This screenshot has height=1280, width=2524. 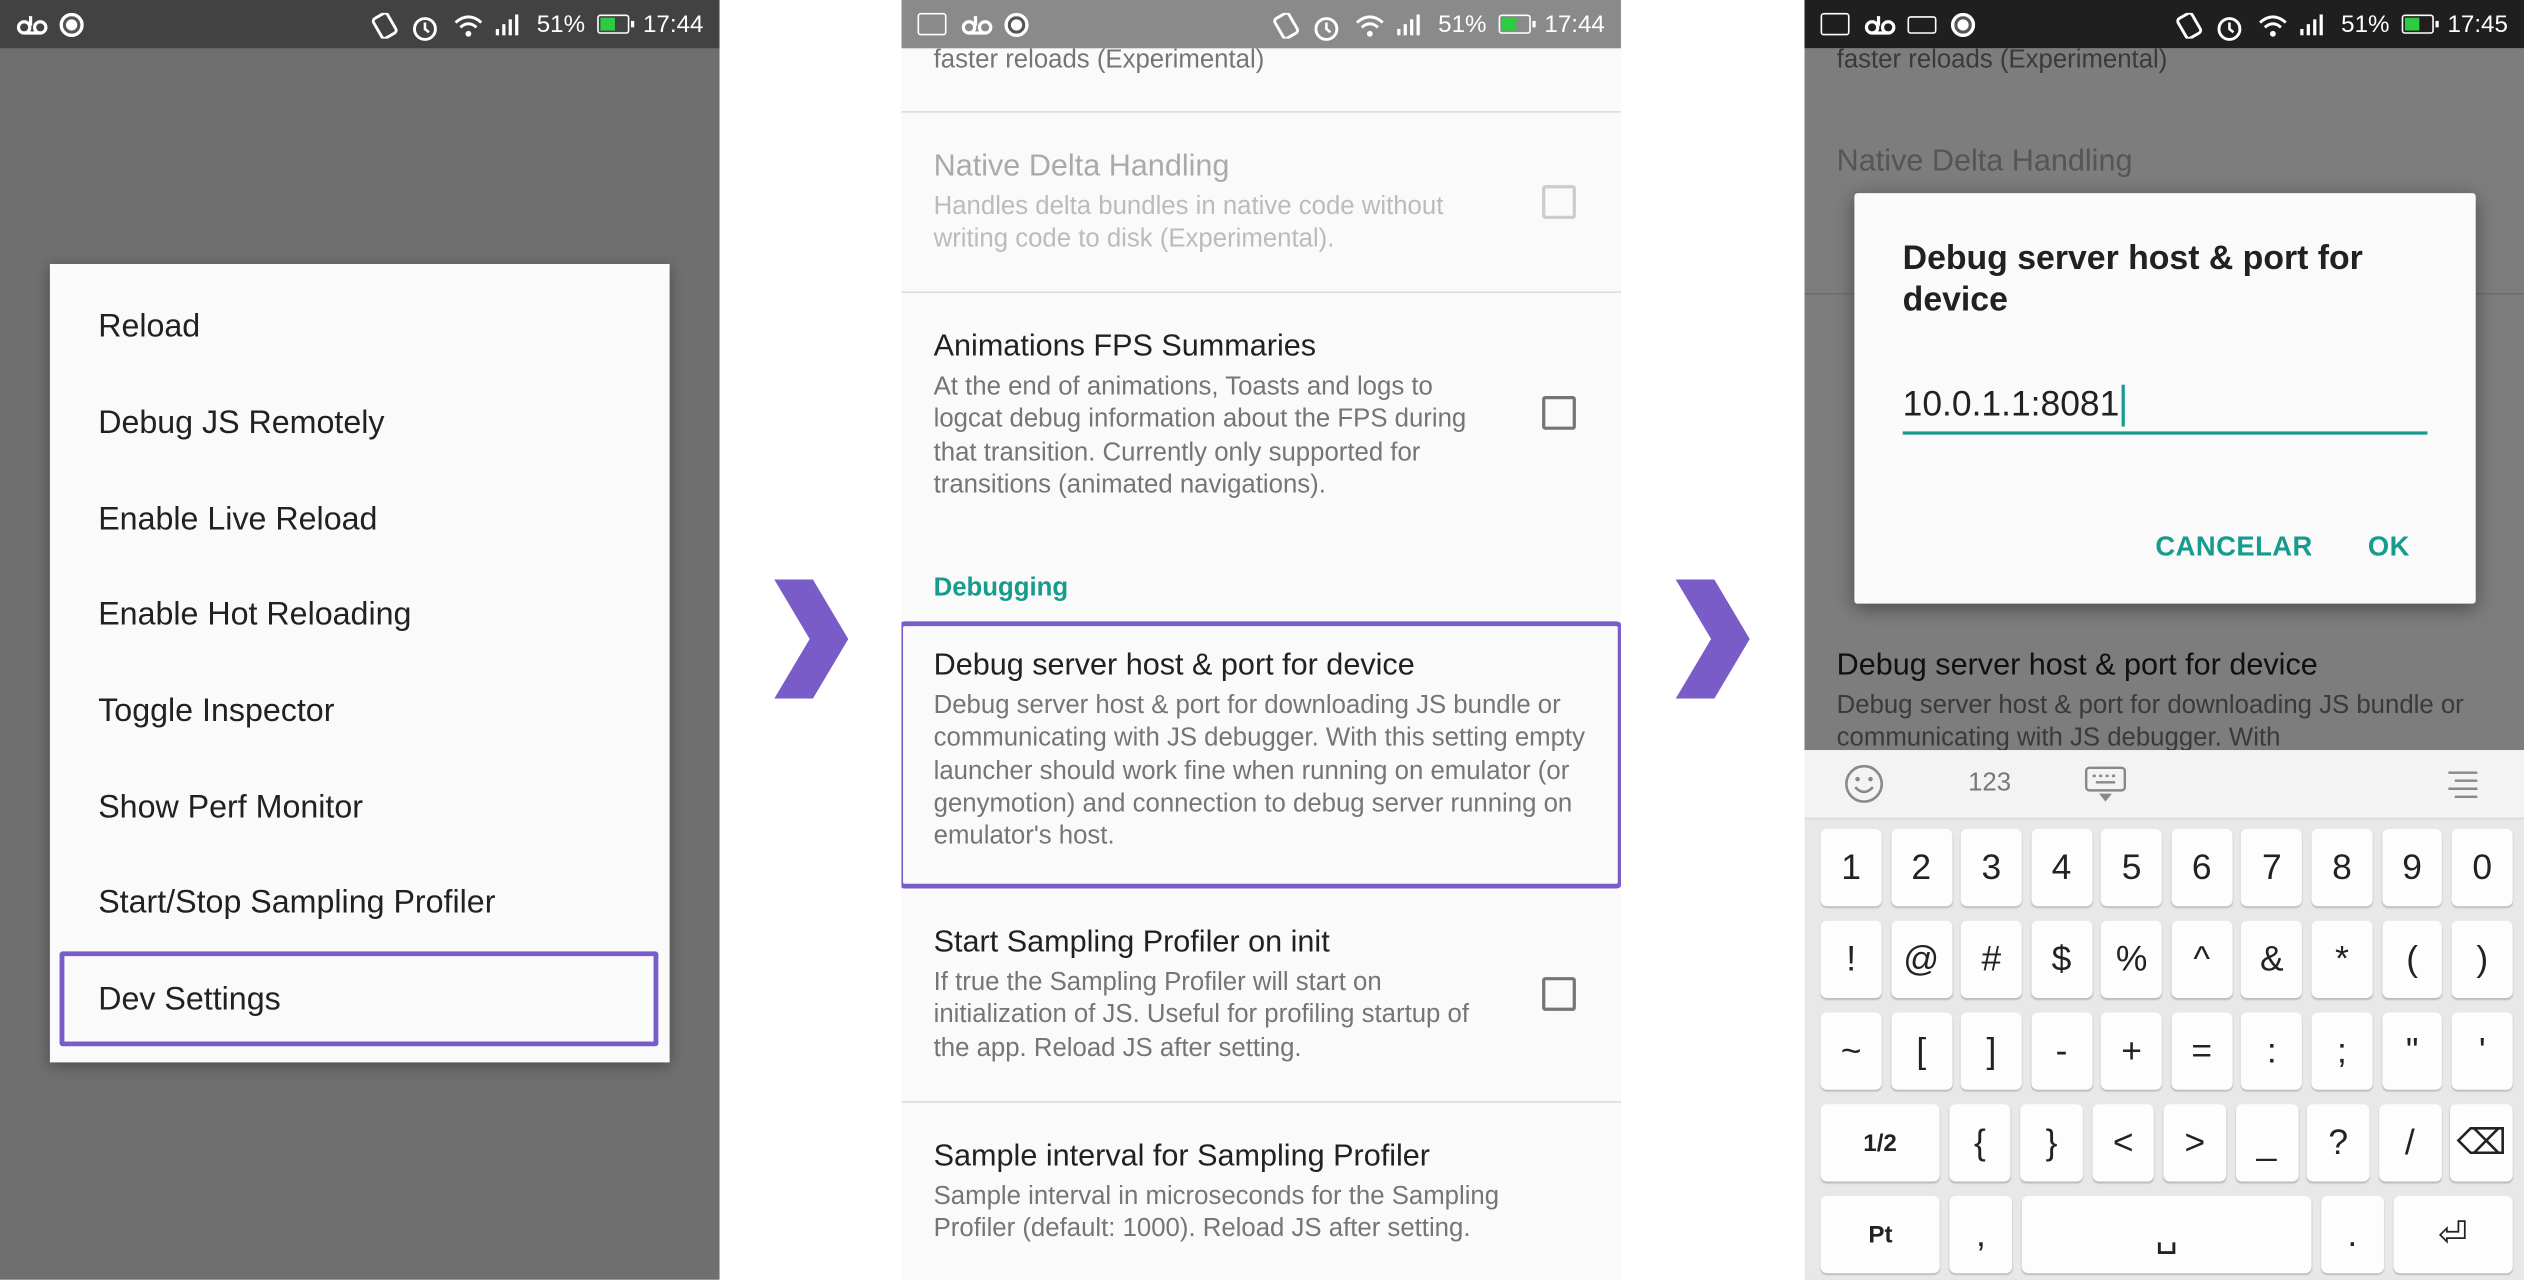 What do you see at coordinates (1991, 1051) in the screenshot?
I see `key: ]` at bounding box center [1991, 1051].